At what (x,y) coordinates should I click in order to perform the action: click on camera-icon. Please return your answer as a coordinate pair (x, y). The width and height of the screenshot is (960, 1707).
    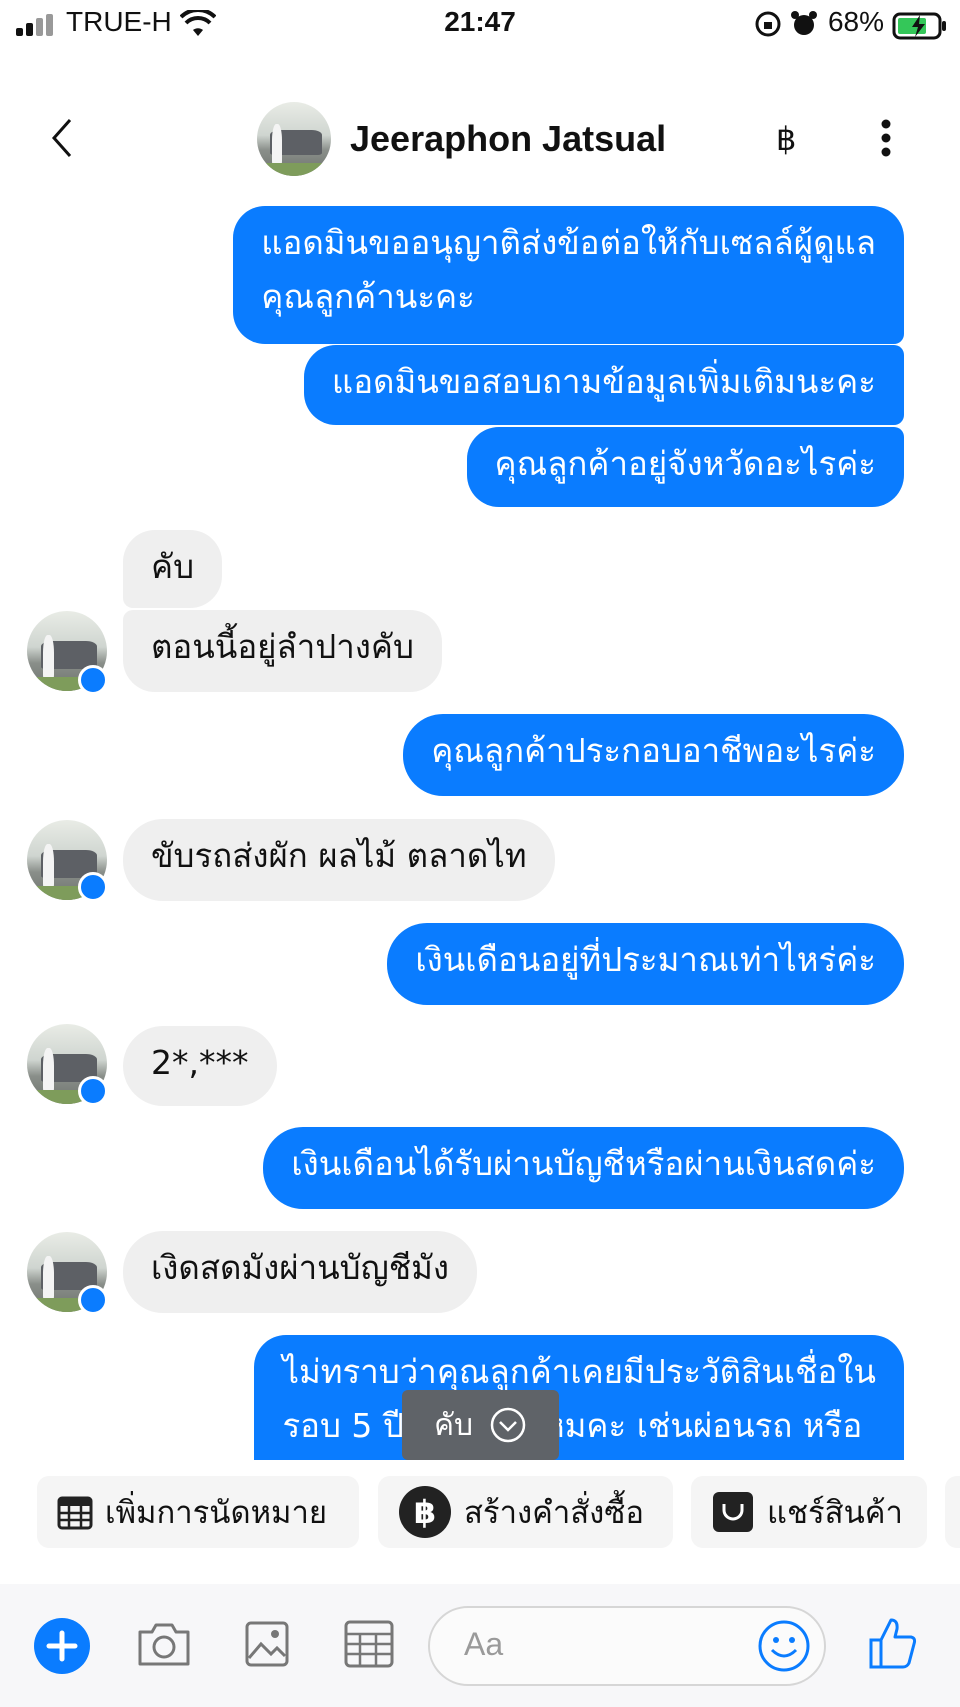
    Looking at the image, I should click on (164, 1644).